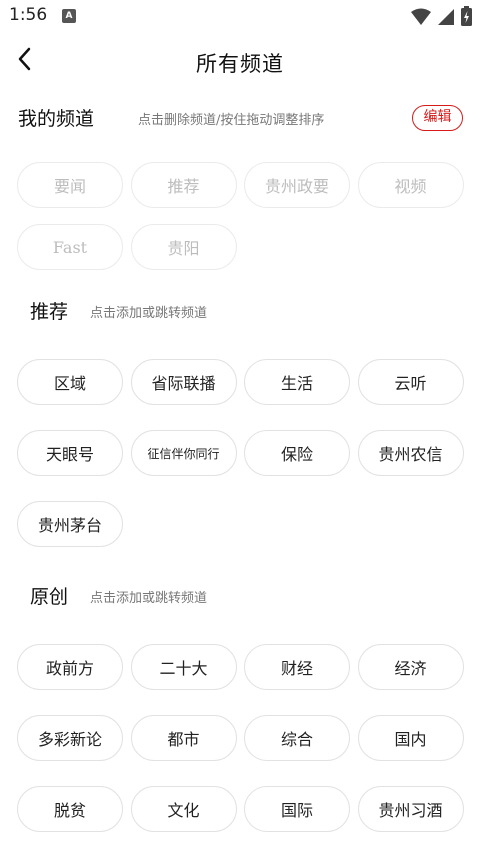 Image resolution: width=480 pixels, height=853 pixels. Describe the element at coordinates (240, 216) in the screenshot. I see `my-channels-grid: 要闻 推荐 贵州政要 视频 Fast 贵阳` at that location.